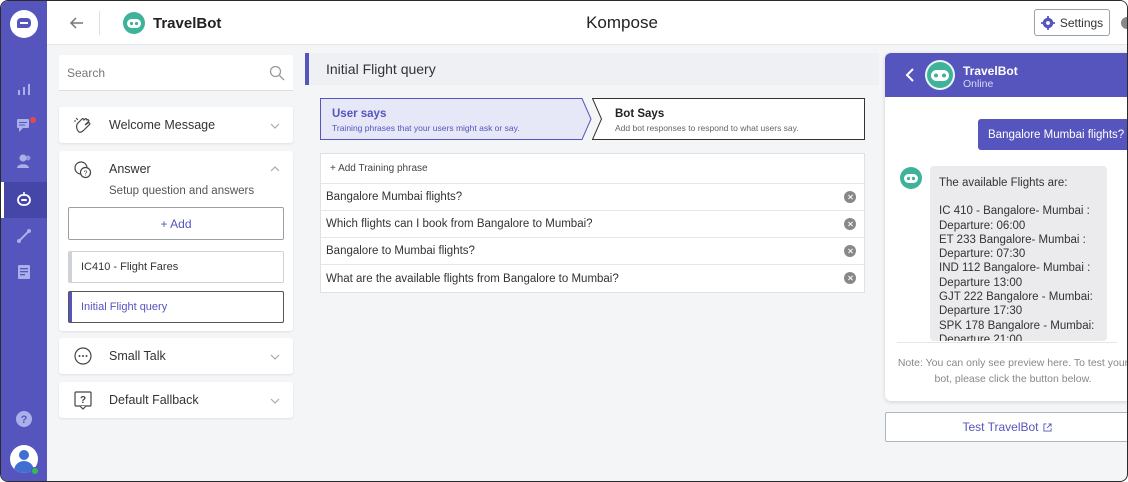 Image resolution: width=1128 pixels, height=482 pixels. What do you see at coordinates (35, 471) in the screenshot?
I see `online-status-dot` at bounding box center [35, 471].